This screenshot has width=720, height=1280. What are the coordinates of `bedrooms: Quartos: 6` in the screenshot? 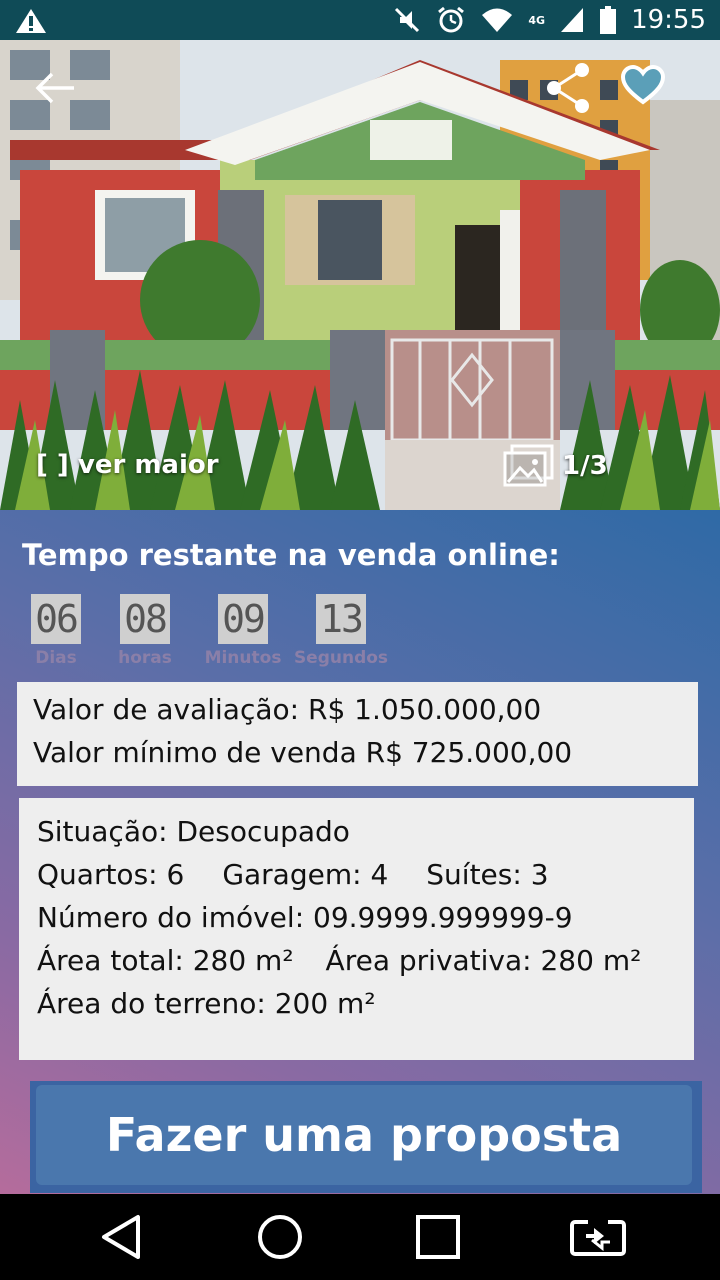 It's located at (111, 874).